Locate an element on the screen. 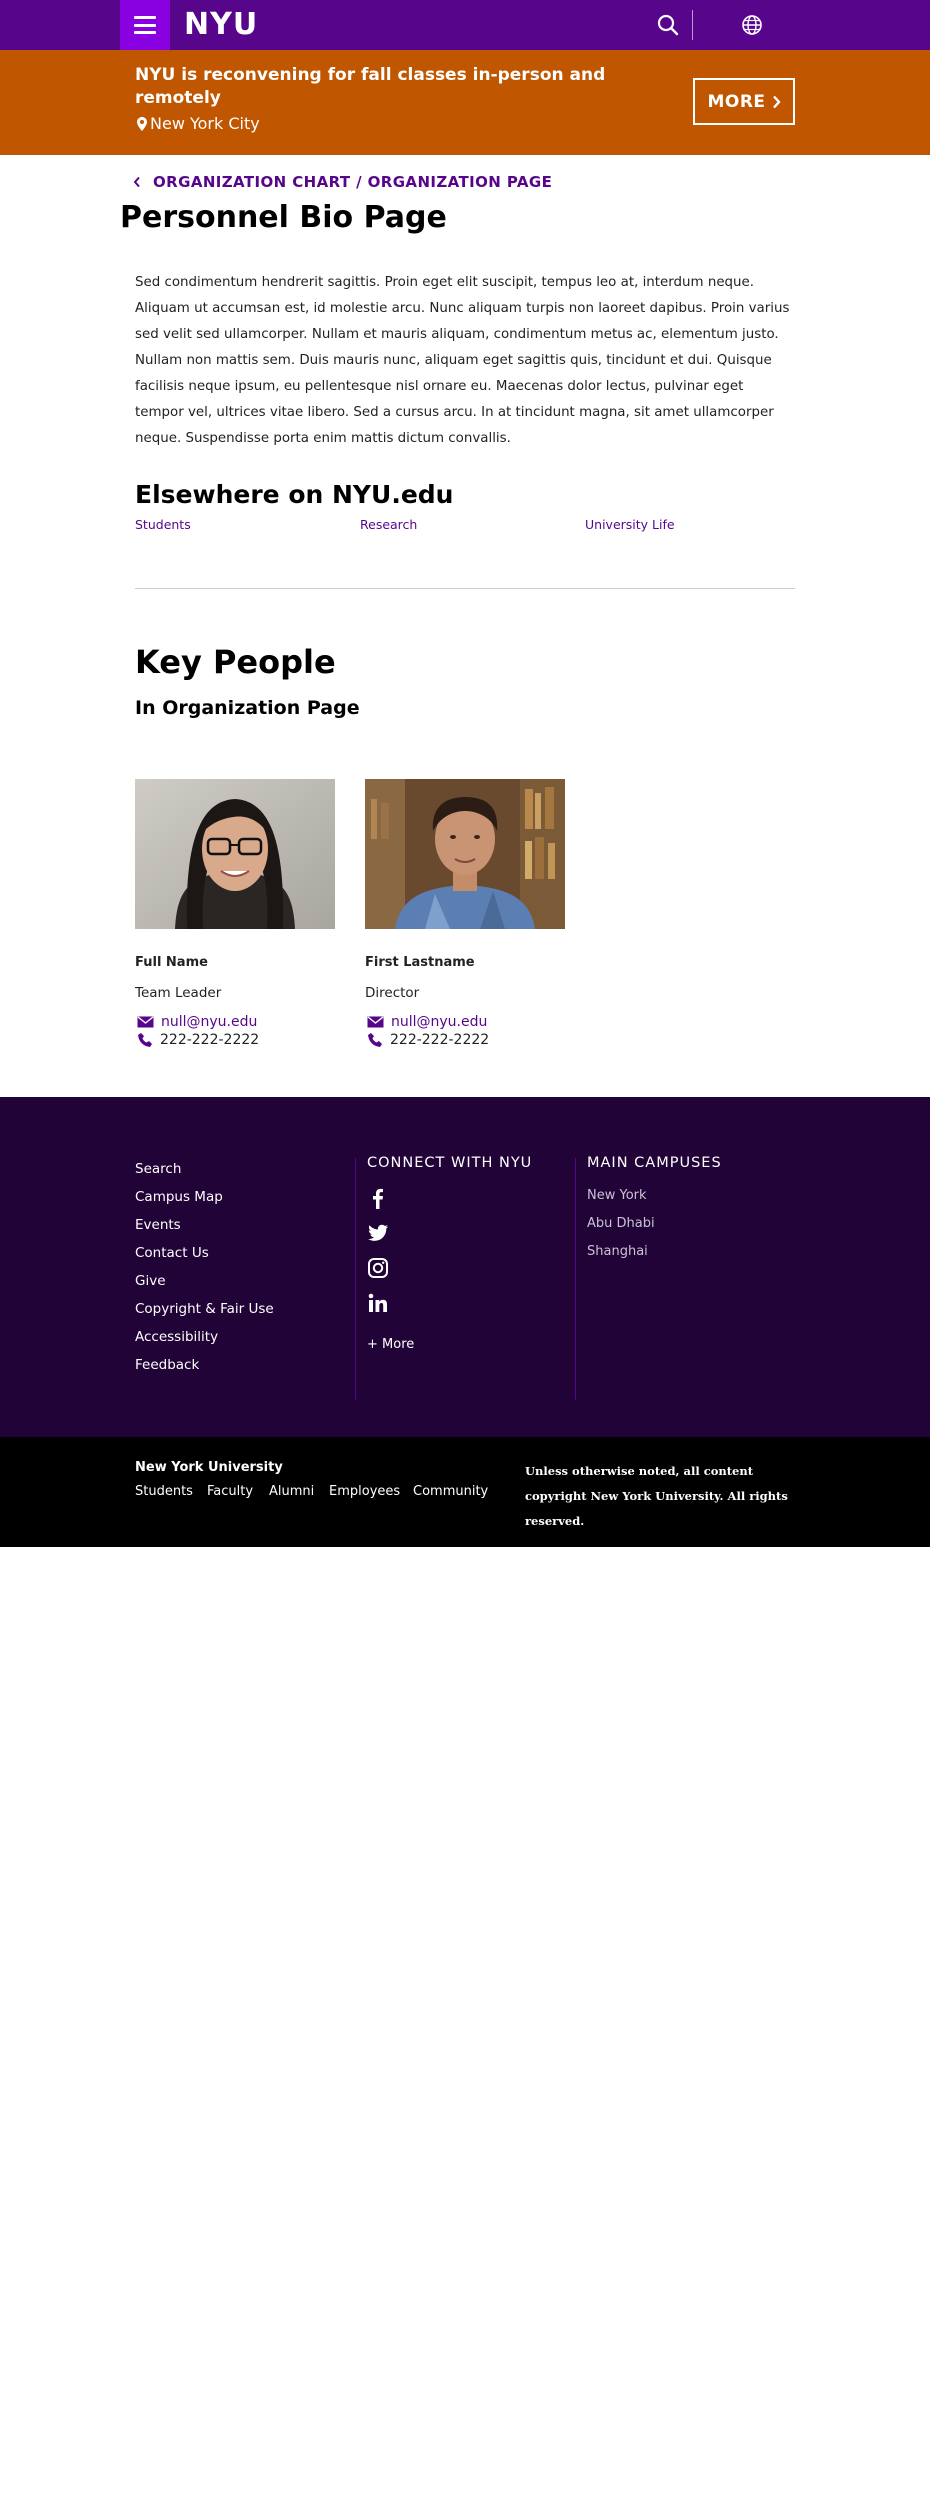  menu-button is located at coordinates (145, 25).